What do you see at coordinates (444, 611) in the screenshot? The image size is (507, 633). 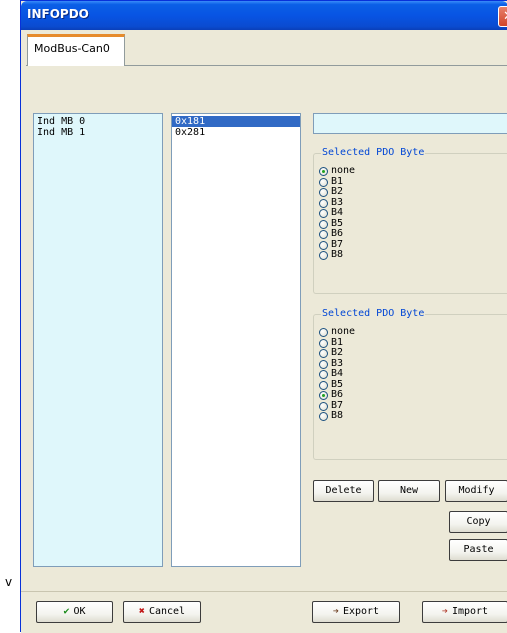 I see `import-icon: ➔` at bounding box center [444, 611].